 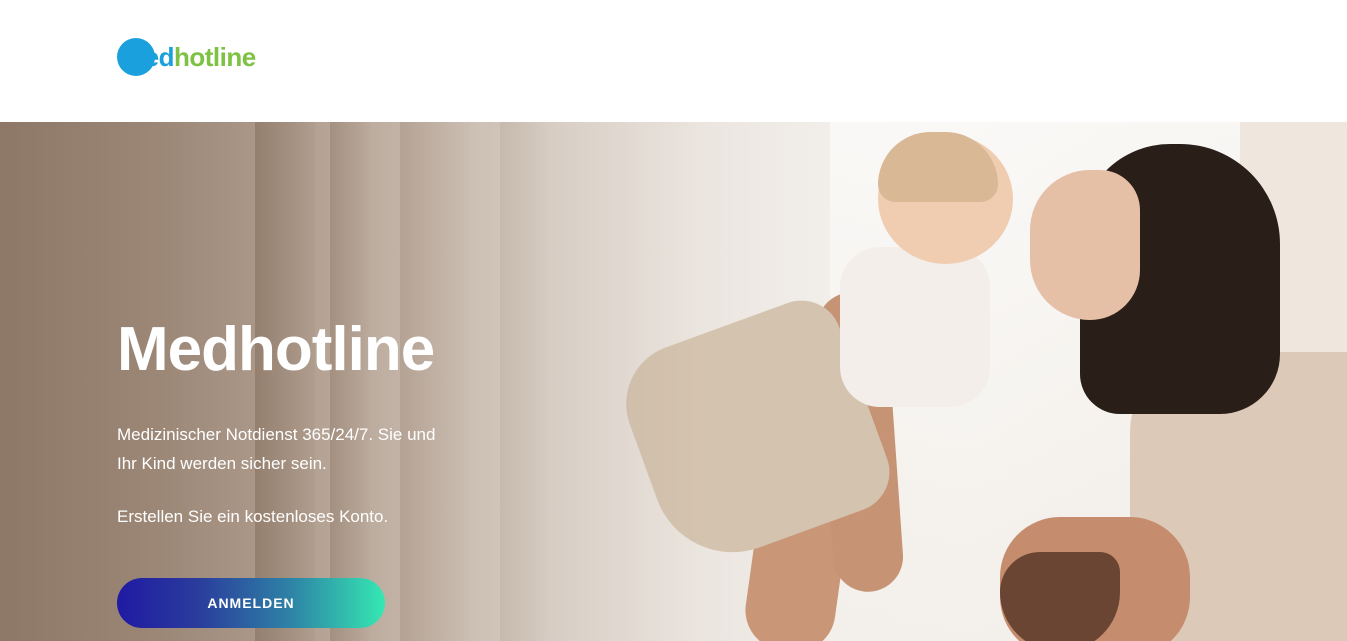 What do you see at coordinates (276, 349) in the screenshot?
I see `hero-title: Medhotline` at bounding box center [276, 349].